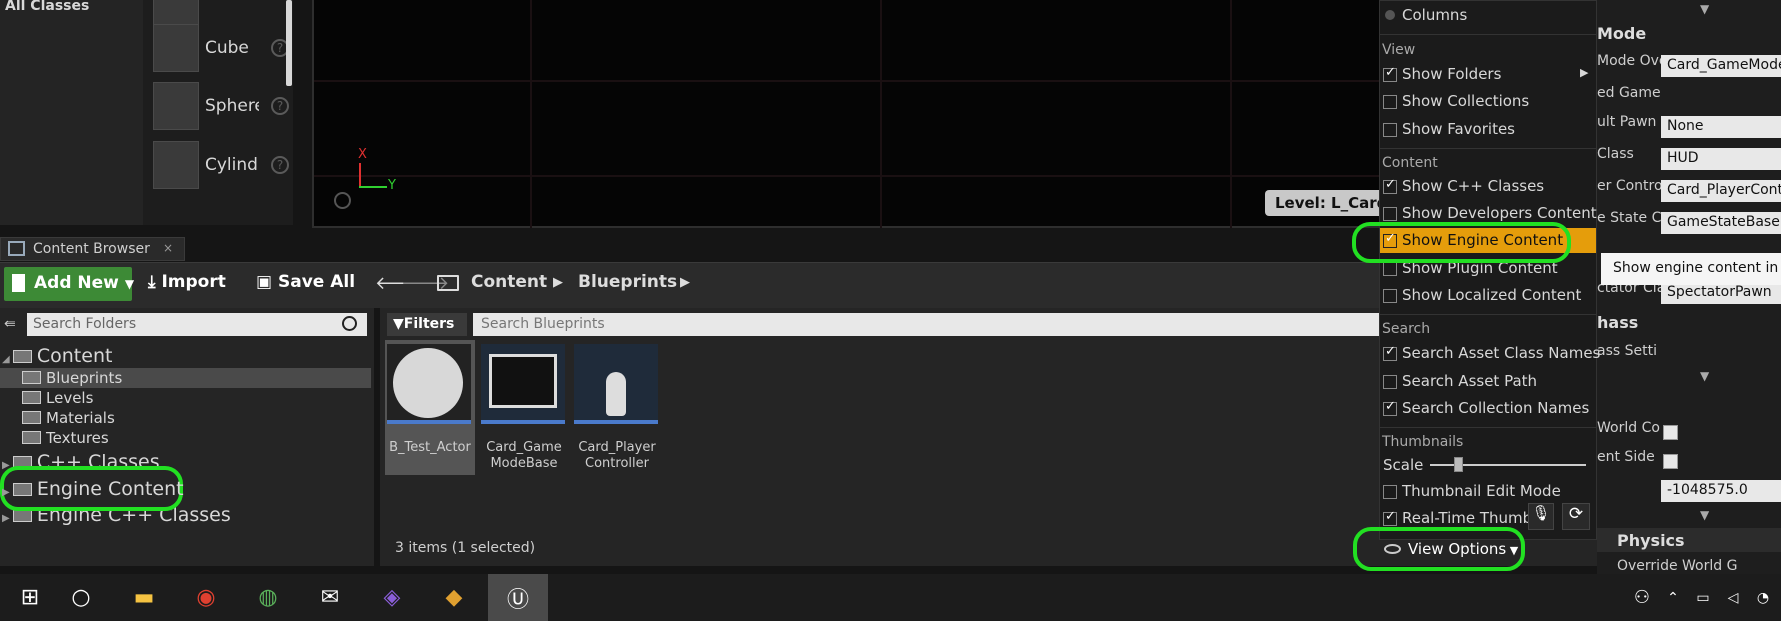 This screenshot has height=621, width=1781. I want to click on volume-icon: ◁, so click(1733, 597).